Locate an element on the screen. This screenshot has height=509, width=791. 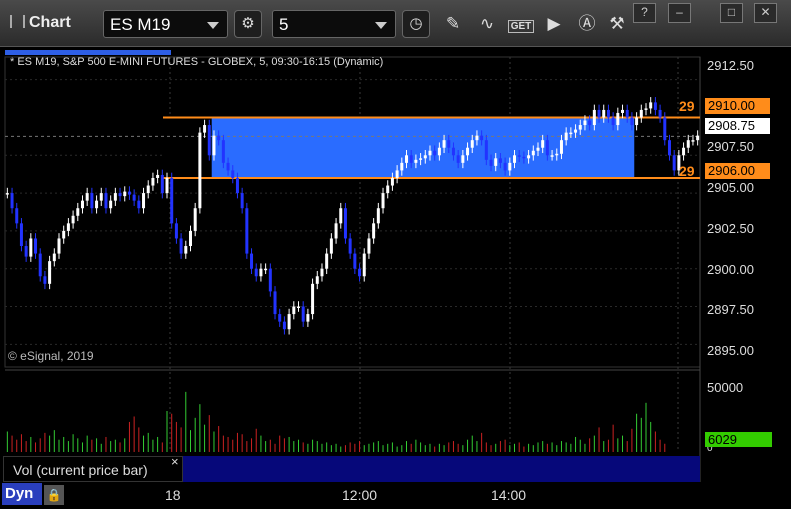
last-volume: 6029 is located at coordinates (738, 439).